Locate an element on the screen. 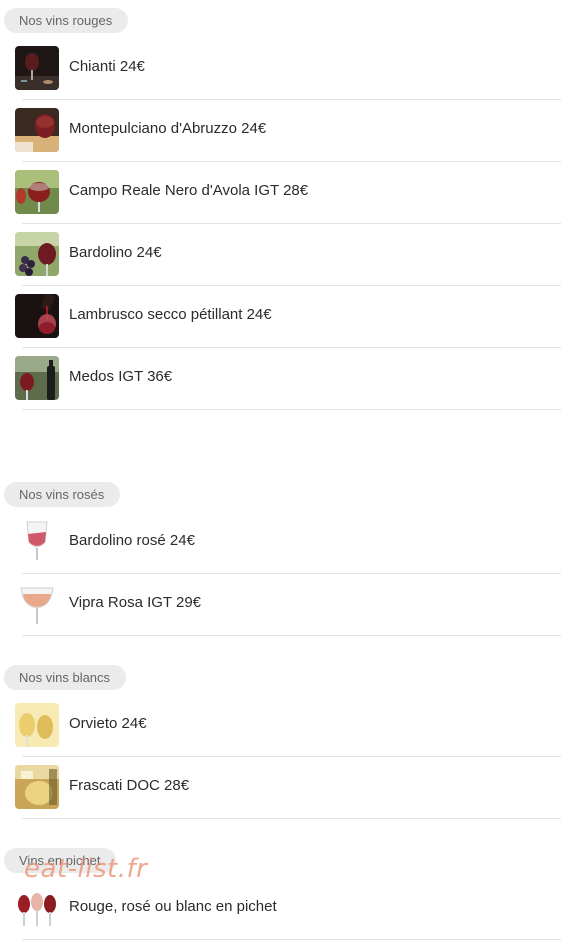 Image resolution: width=561 pixels, height=943 pixels. menu-item-vipra-rosa: Vipra Rosa IGT 29€ is located at coordinates (280, 605).